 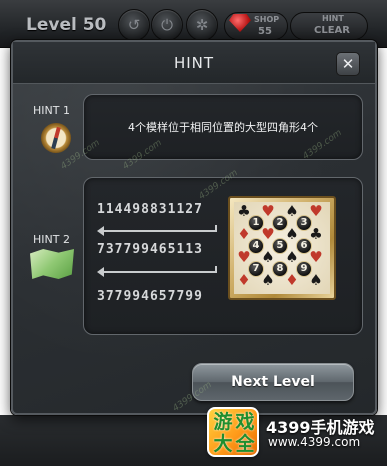 What do you see at coordinates (167, 25) in the screenshot?
I see `power-icon: ⏻` at bounding box center [167, 25].